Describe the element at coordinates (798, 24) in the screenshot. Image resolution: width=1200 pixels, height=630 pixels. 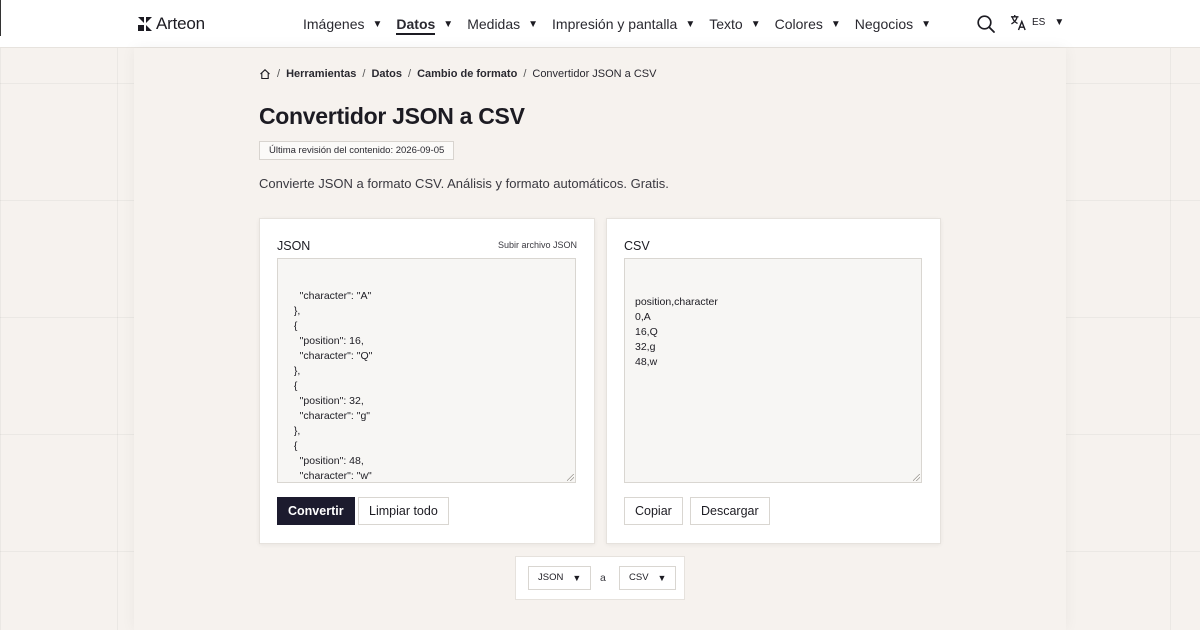
I see `nav-item-label: Colores` at that location.